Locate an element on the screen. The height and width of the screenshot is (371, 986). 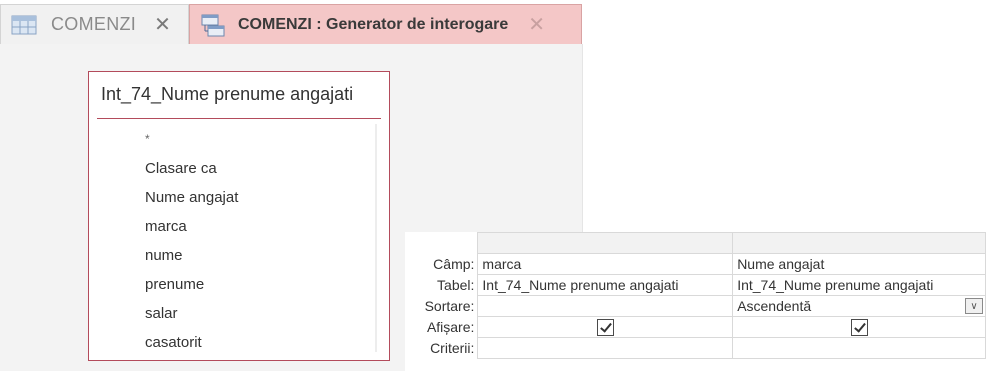
field-item: marca is located at coordinates (191, 226).